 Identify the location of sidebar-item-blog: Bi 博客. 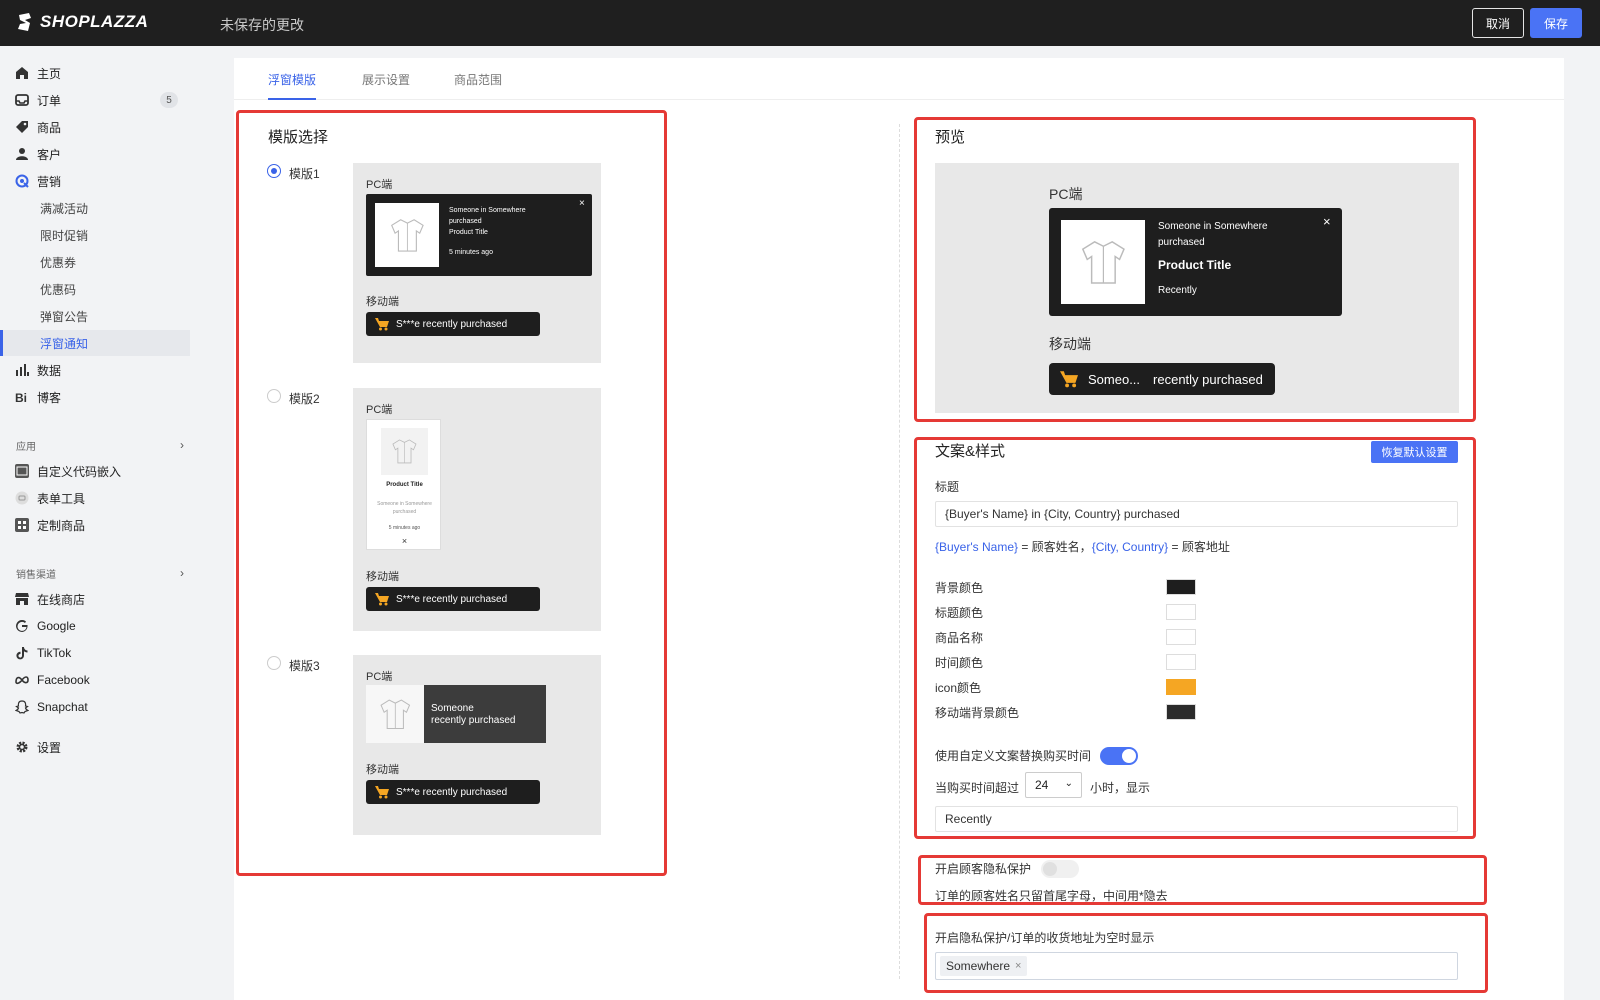
(95, 397).